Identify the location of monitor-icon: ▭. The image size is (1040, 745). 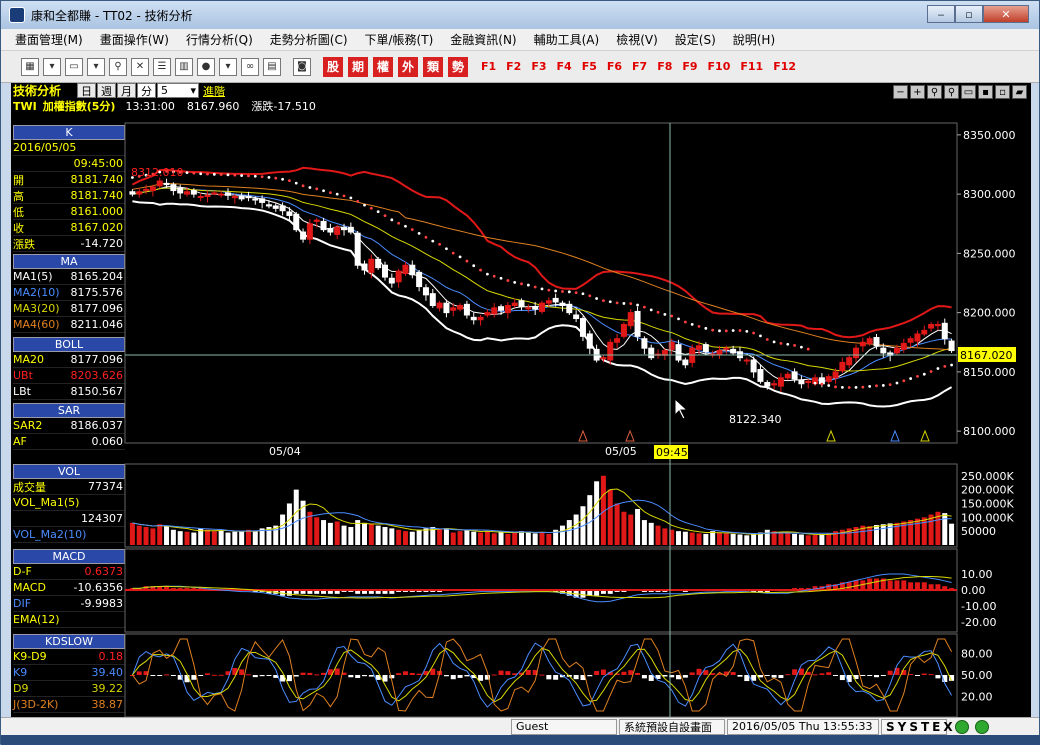
(74, 66).